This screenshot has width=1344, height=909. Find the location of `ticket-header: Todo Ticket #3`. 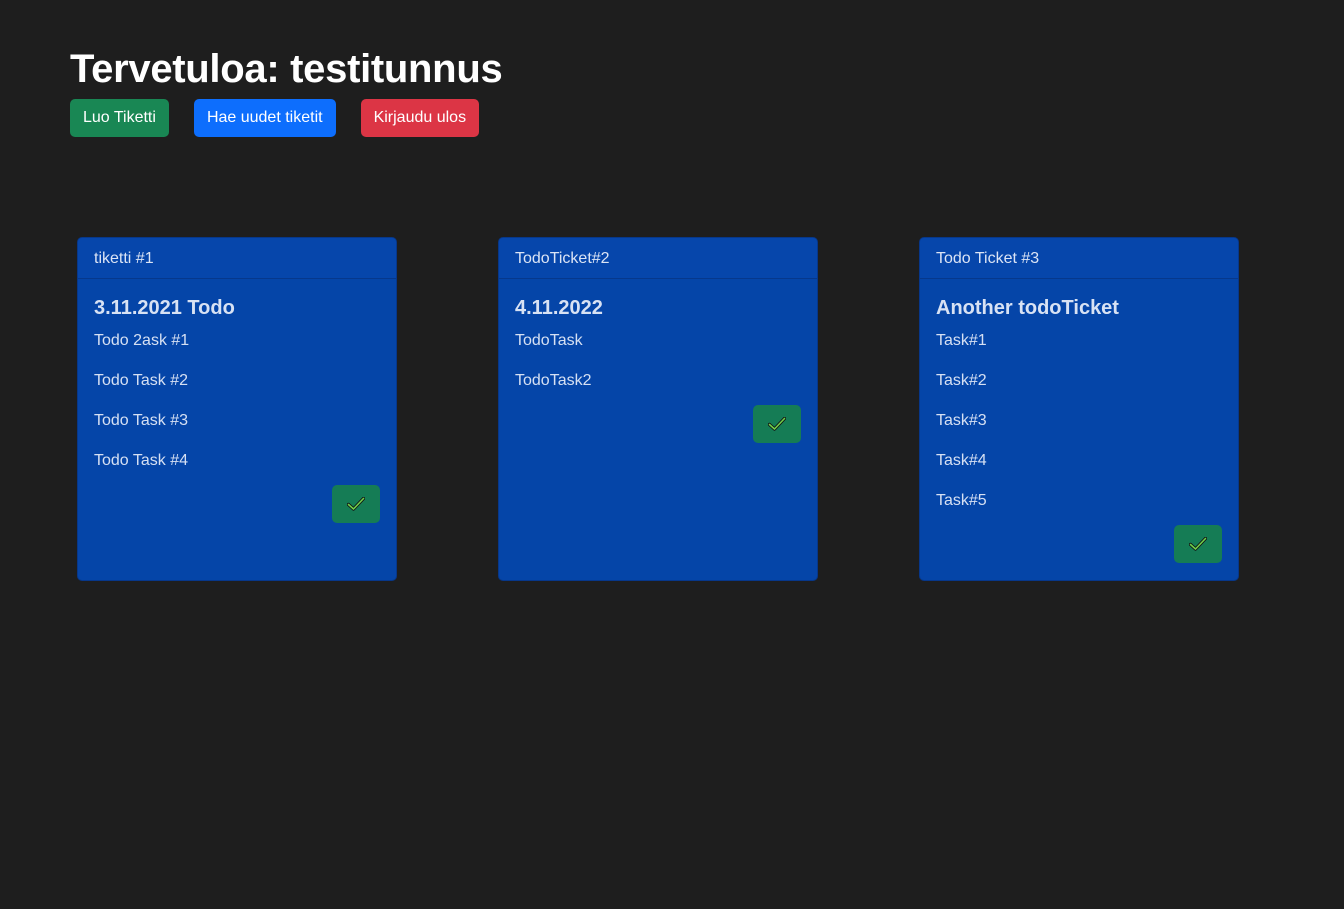

ticket-header: Todo Ticket #3 is located at coordinates (1079, 258).